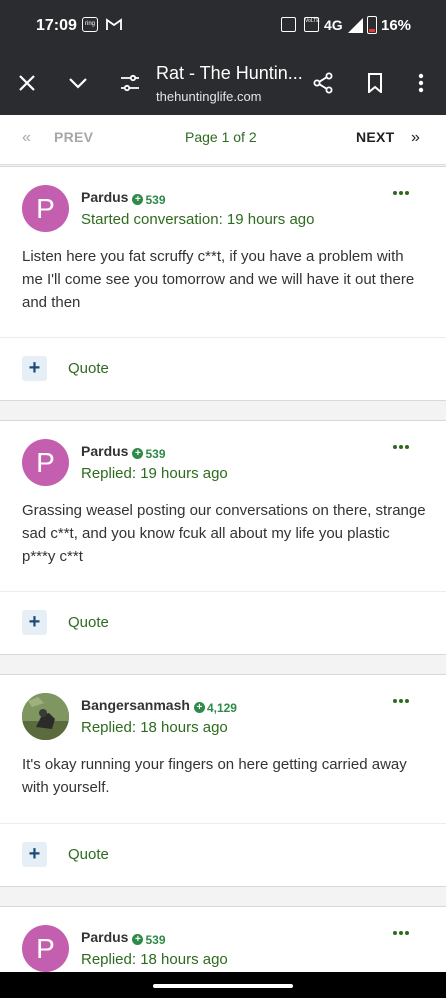 This screenshot has width=446, height=998. I want to click on browser-toolbar: Rat - The Huntin... thehuntinglife.com, so click(223, 83).